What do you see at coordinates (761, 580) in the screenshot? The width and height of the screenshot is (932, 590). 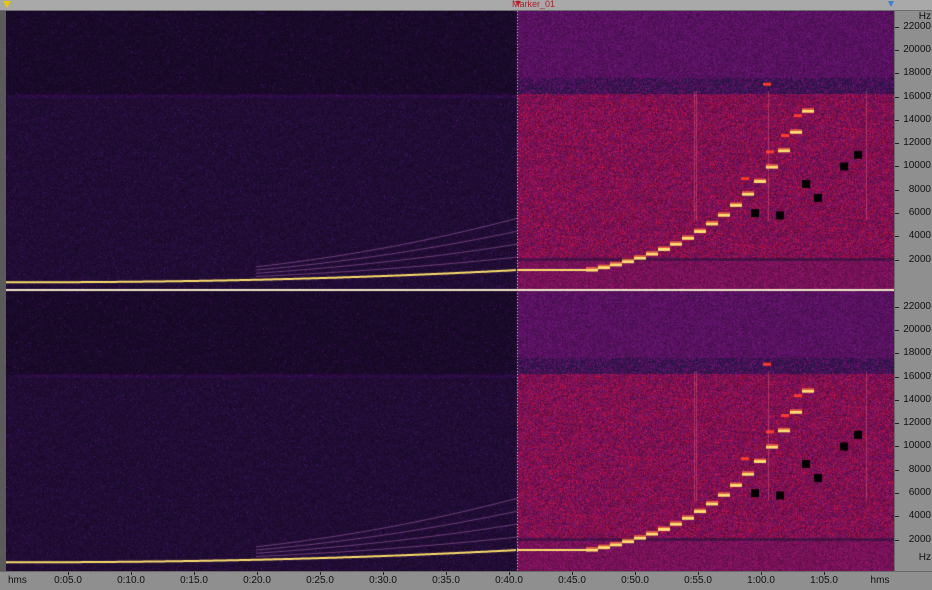 I see `time-tick-label: 1:00.0` at bounding box center [761, 580].